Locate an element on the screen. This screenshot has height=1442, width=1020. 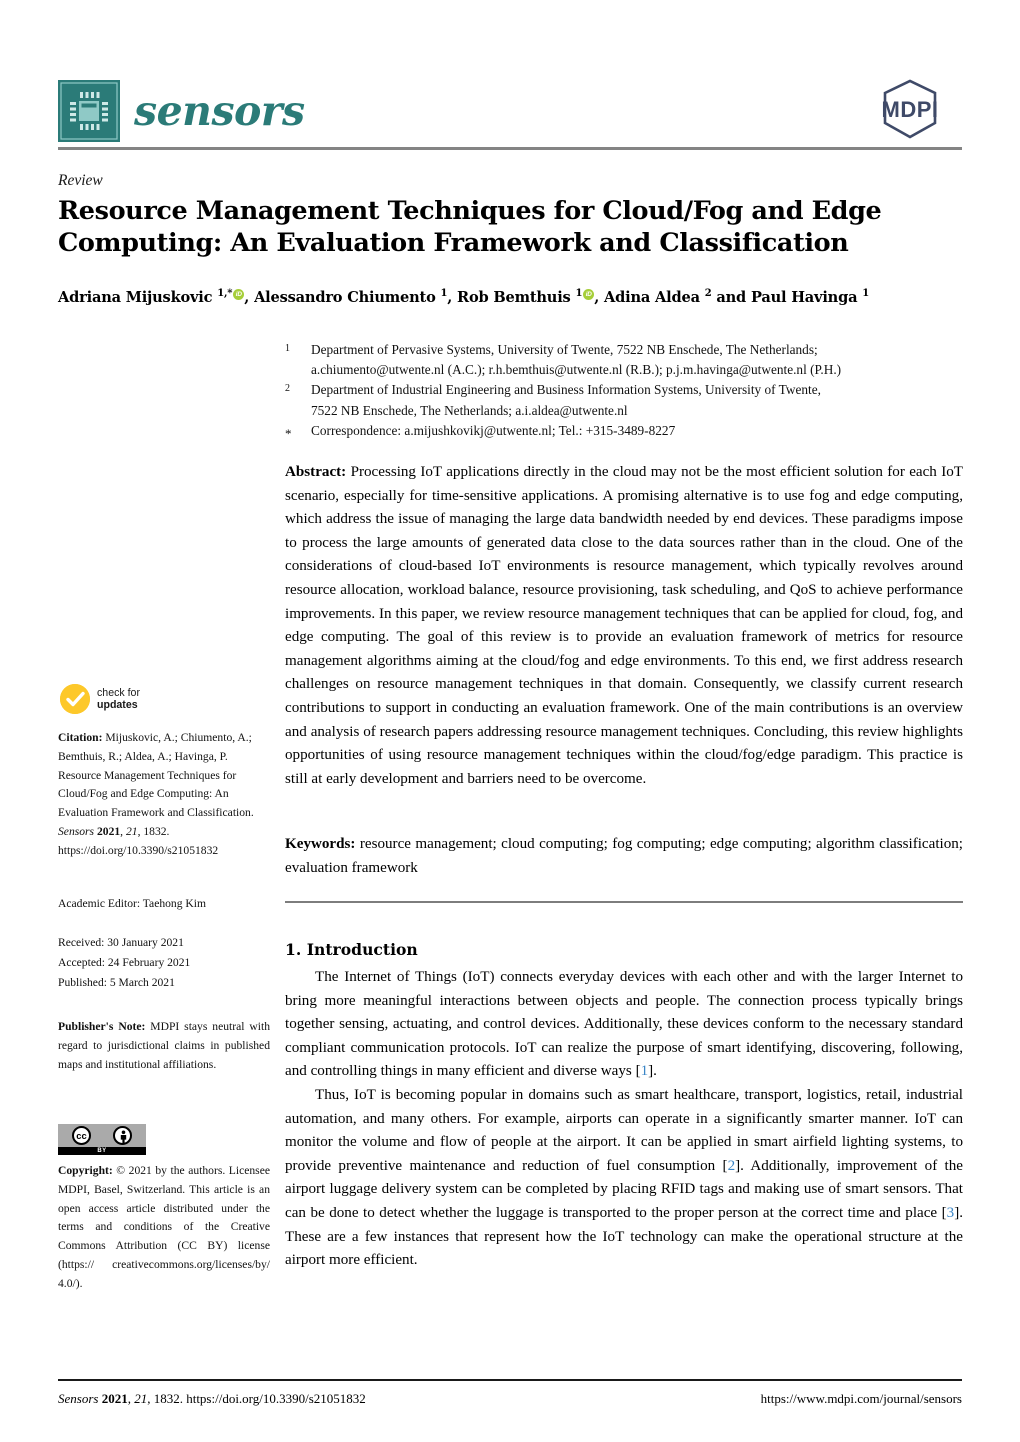
author-affil-mark: 1,* is located at coordinates (225, 293).